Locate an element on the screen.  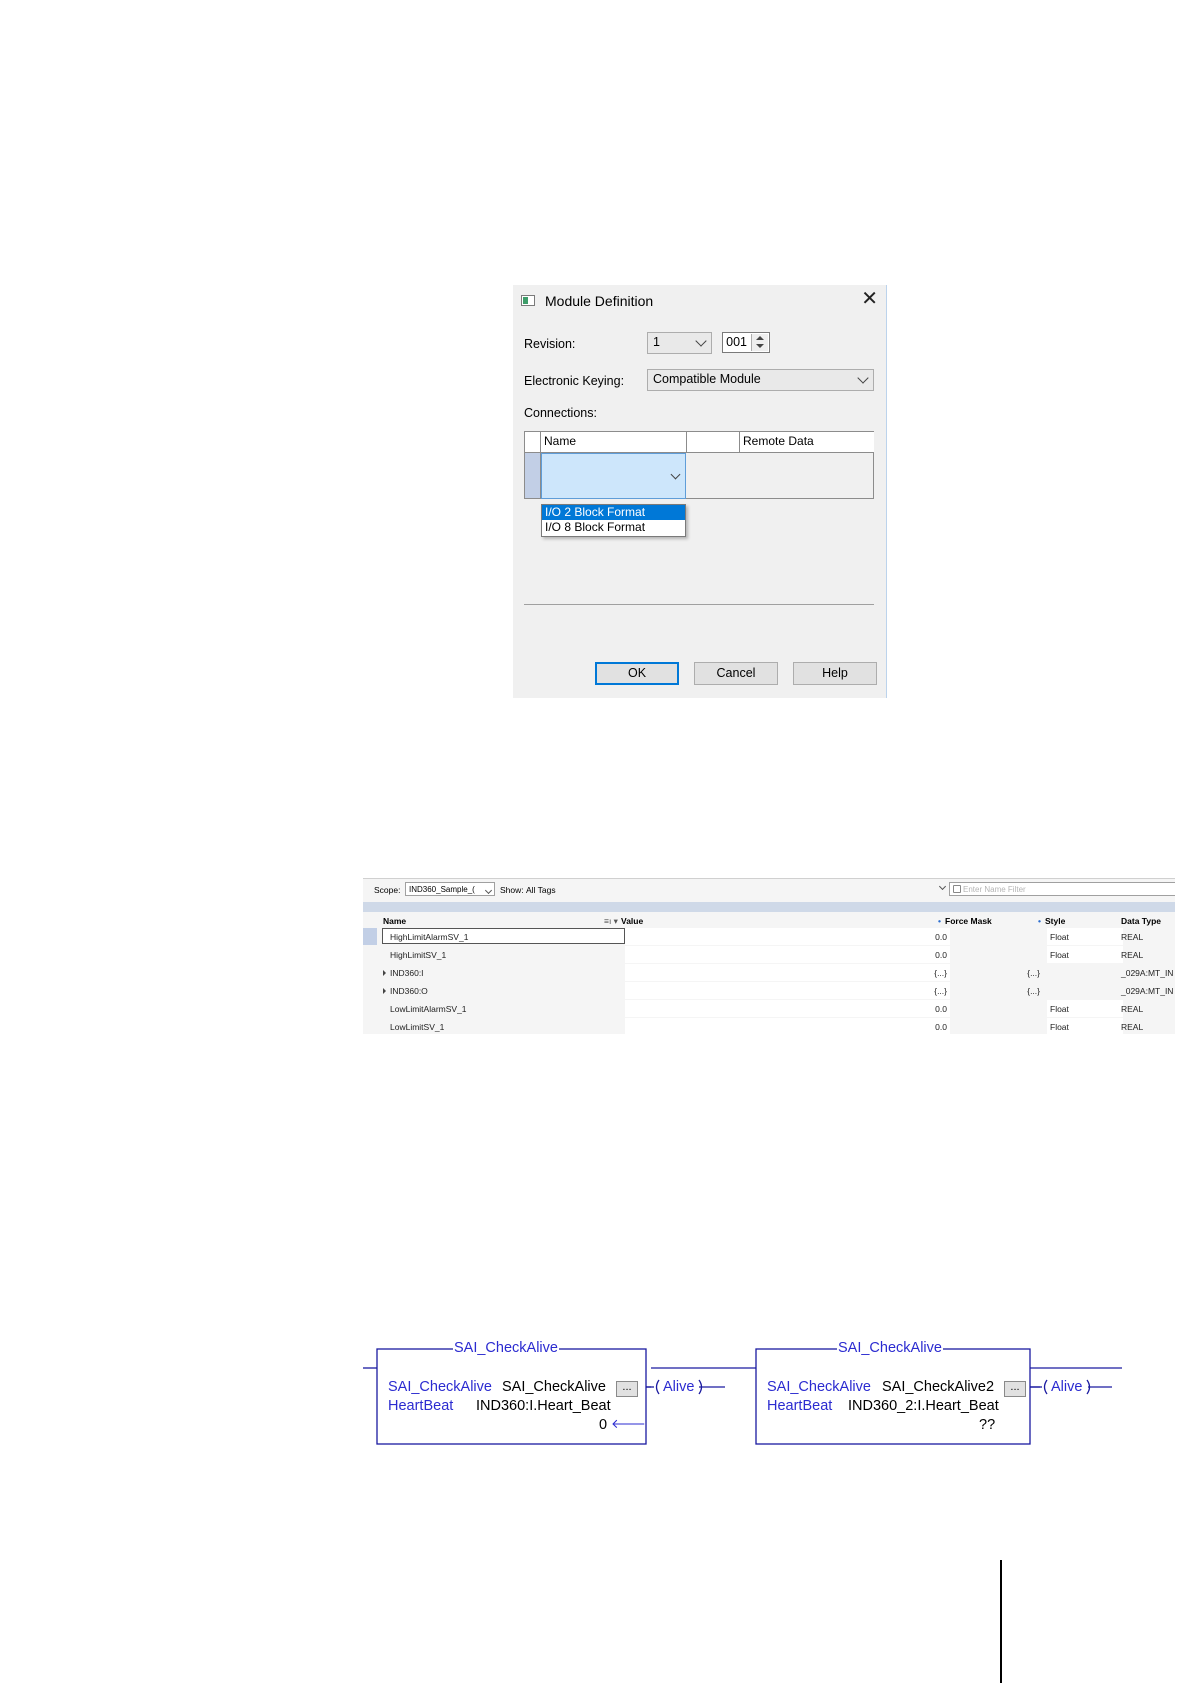
connections-label: Connections: is located at coordinates (560, 413).